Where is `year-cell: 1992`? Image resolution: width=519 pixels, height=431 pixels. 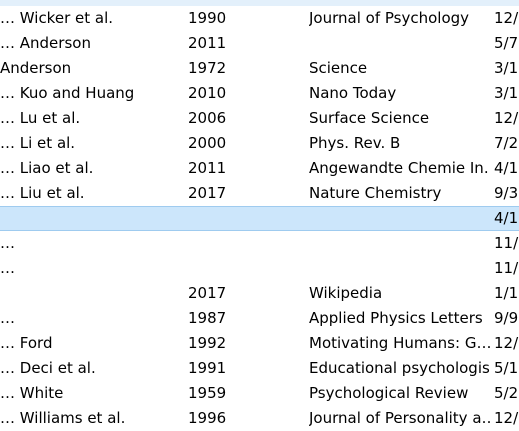
year-cell: 1992 is located at coordinates (207, 343).